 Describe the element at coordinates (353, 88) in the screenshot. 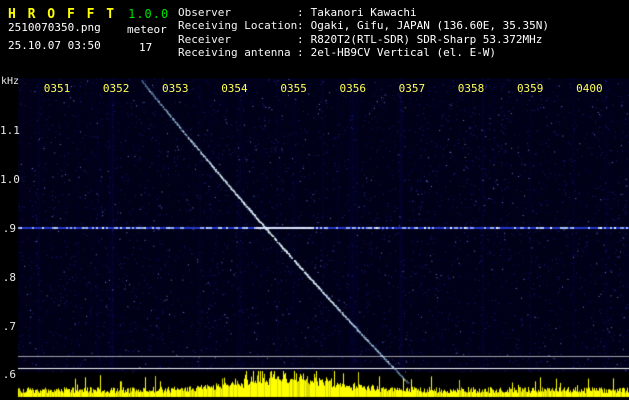

I see `time-tick-label: 0356` at that location.